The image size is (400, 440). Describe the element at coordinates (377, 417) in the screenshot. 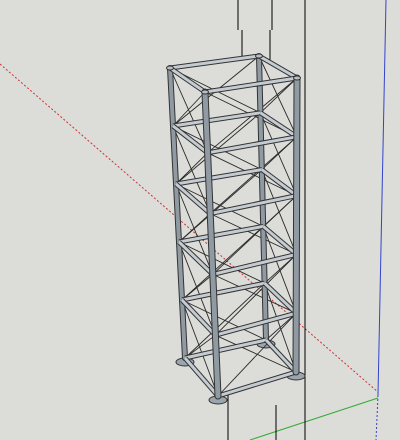

I see `blue-axis-dashed-line` at that location.